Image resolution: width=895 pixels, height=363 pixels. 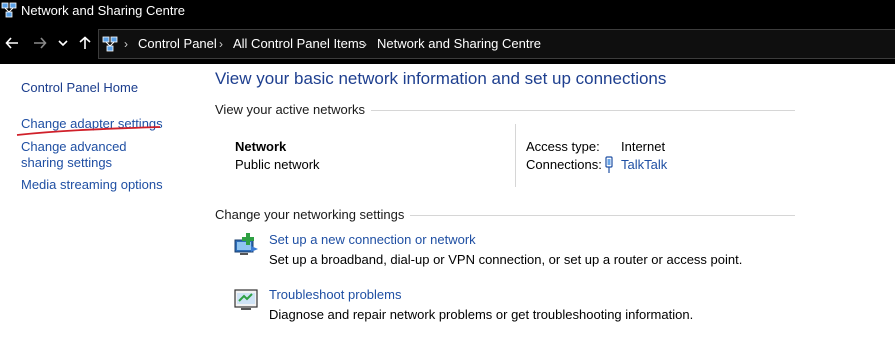 I want to click on window-title: Network and Sharing Centre, so click(x=103, y=10).